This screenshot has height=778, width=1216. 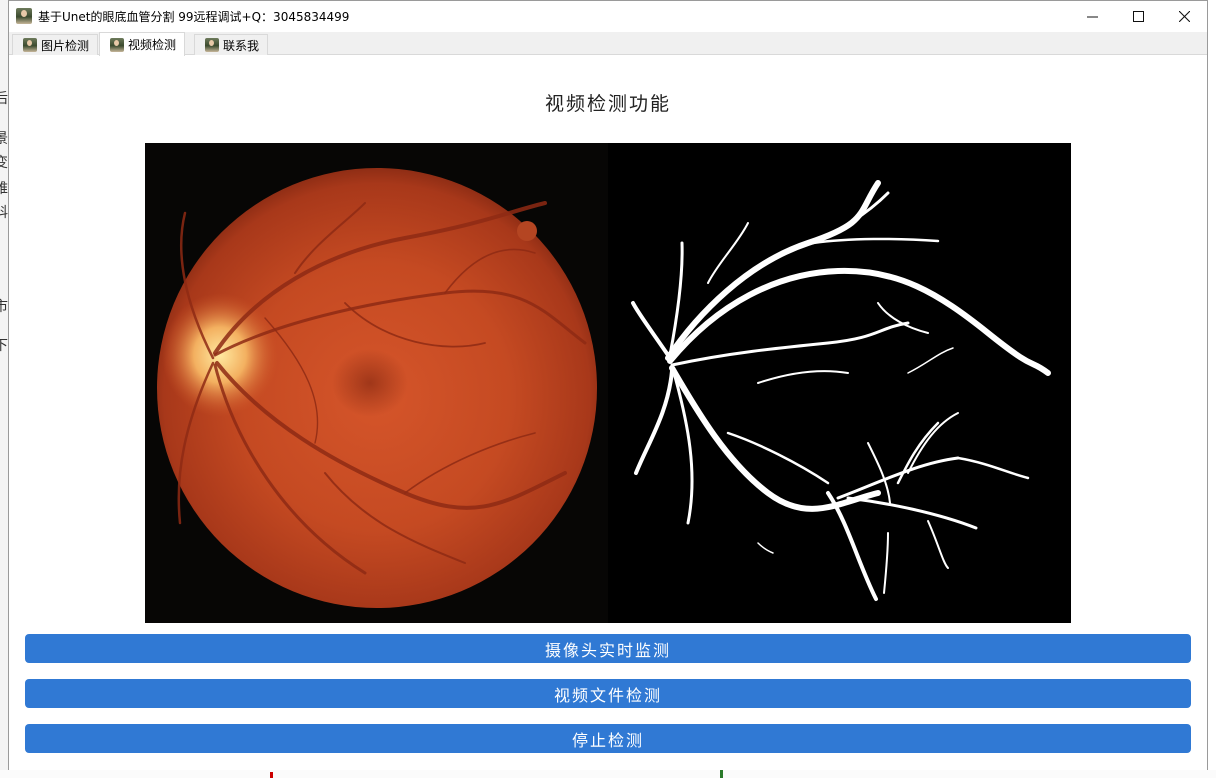 I want to click on stop-detection-button: 停止检测, so click(x=608, y=738).